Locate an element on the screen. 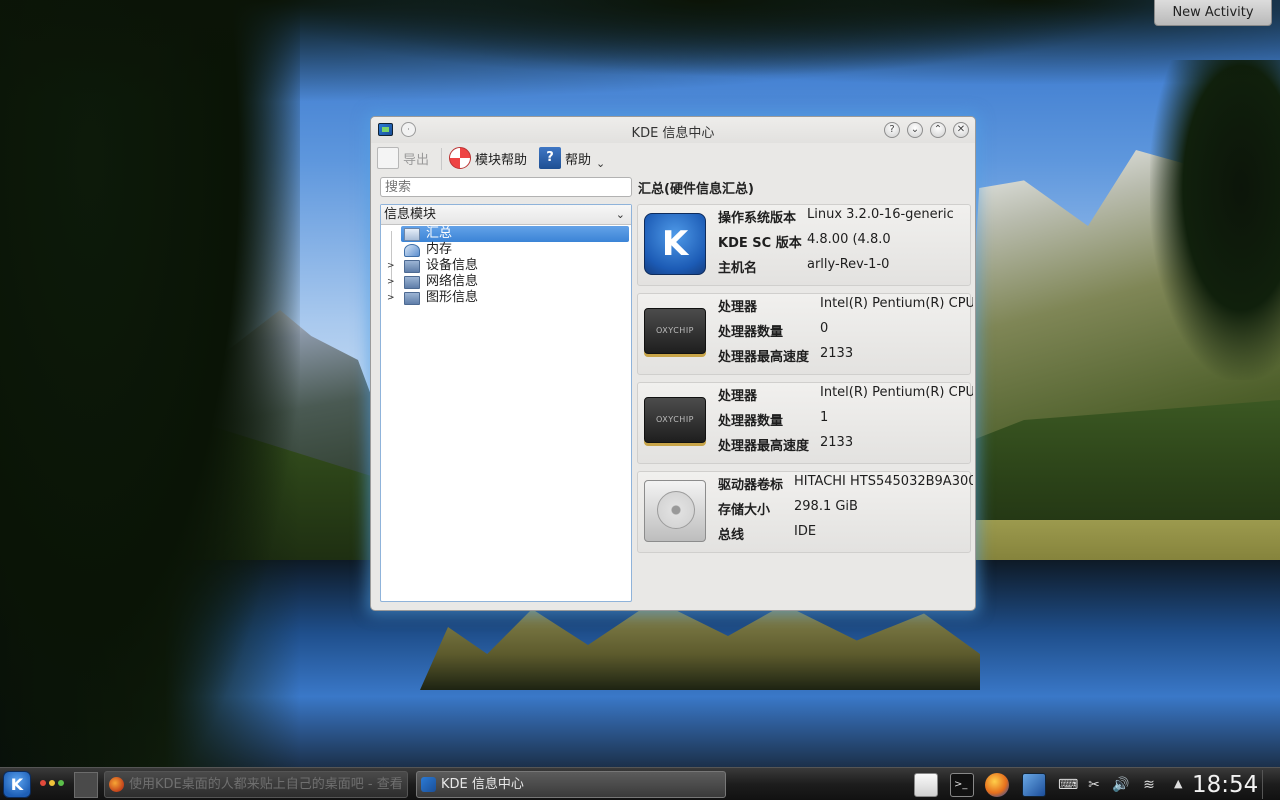  export-icon is located at coordinates (388, 158).